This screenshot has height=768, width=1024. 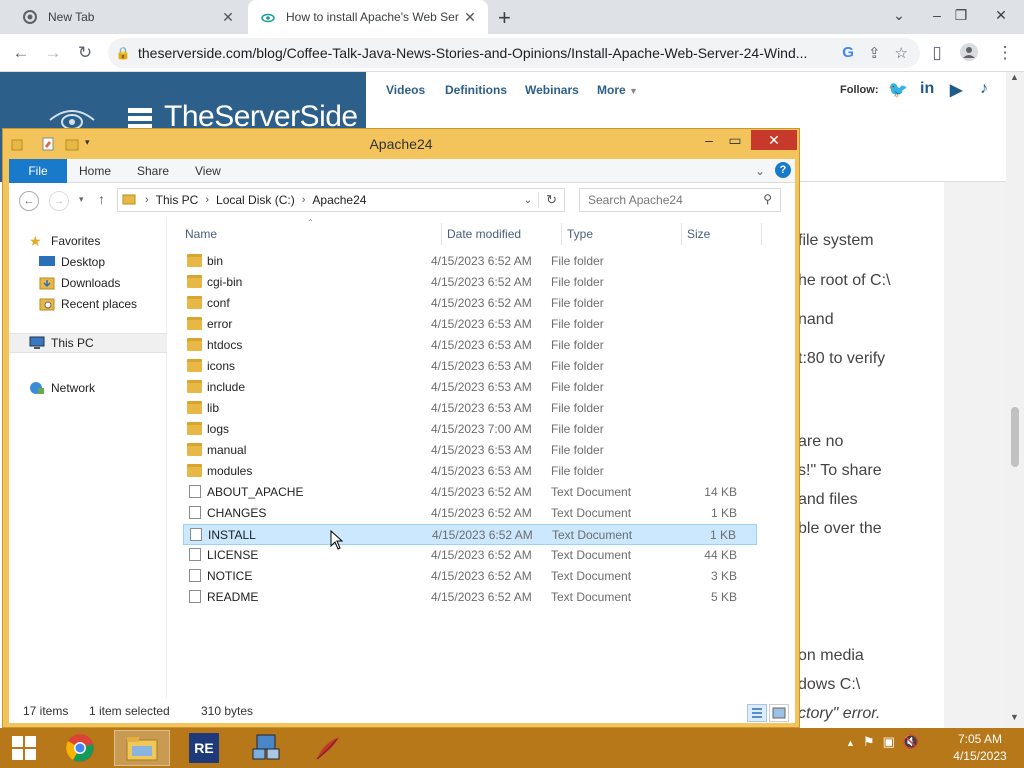 What do you see at coordinates (874, 53) in the screenshot?
I see `share-icon: ⇪` at bounding box center [874, 53].